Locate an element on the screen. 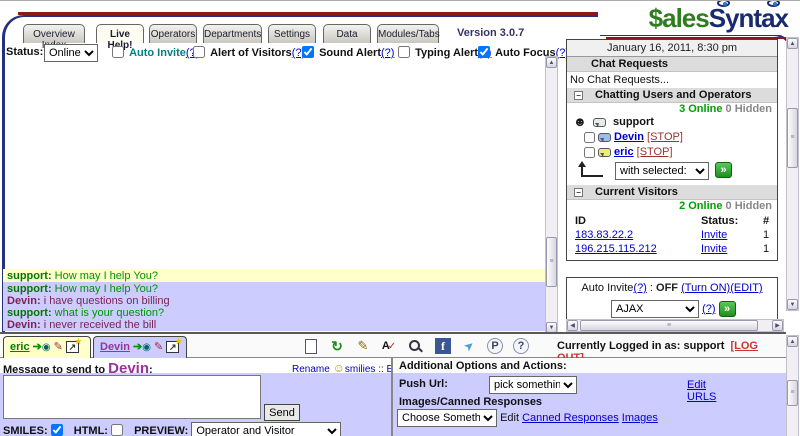 The image size is (800, 436). scroll-left-icon: ◀ is located at coordinates (572, 325).